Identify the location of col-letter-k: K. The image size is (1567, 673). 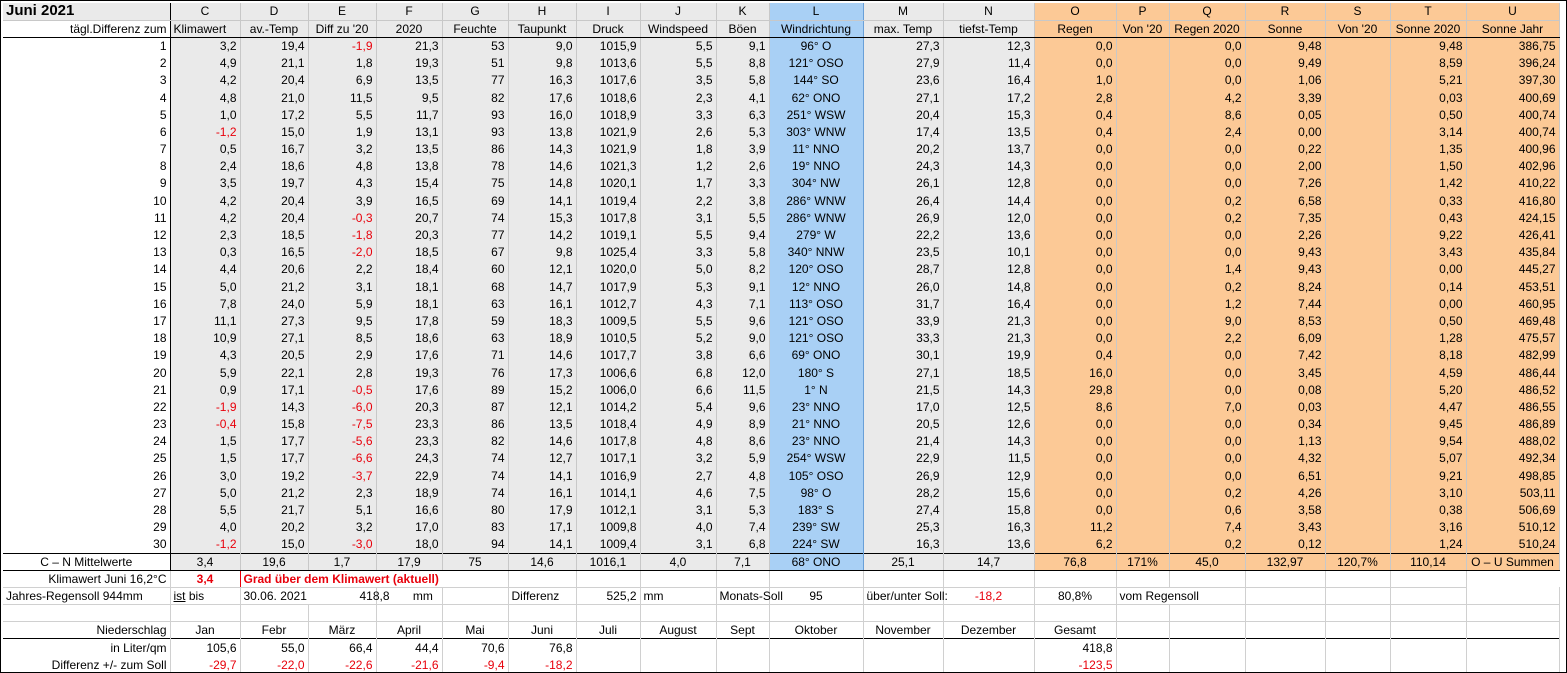
(743, 12).